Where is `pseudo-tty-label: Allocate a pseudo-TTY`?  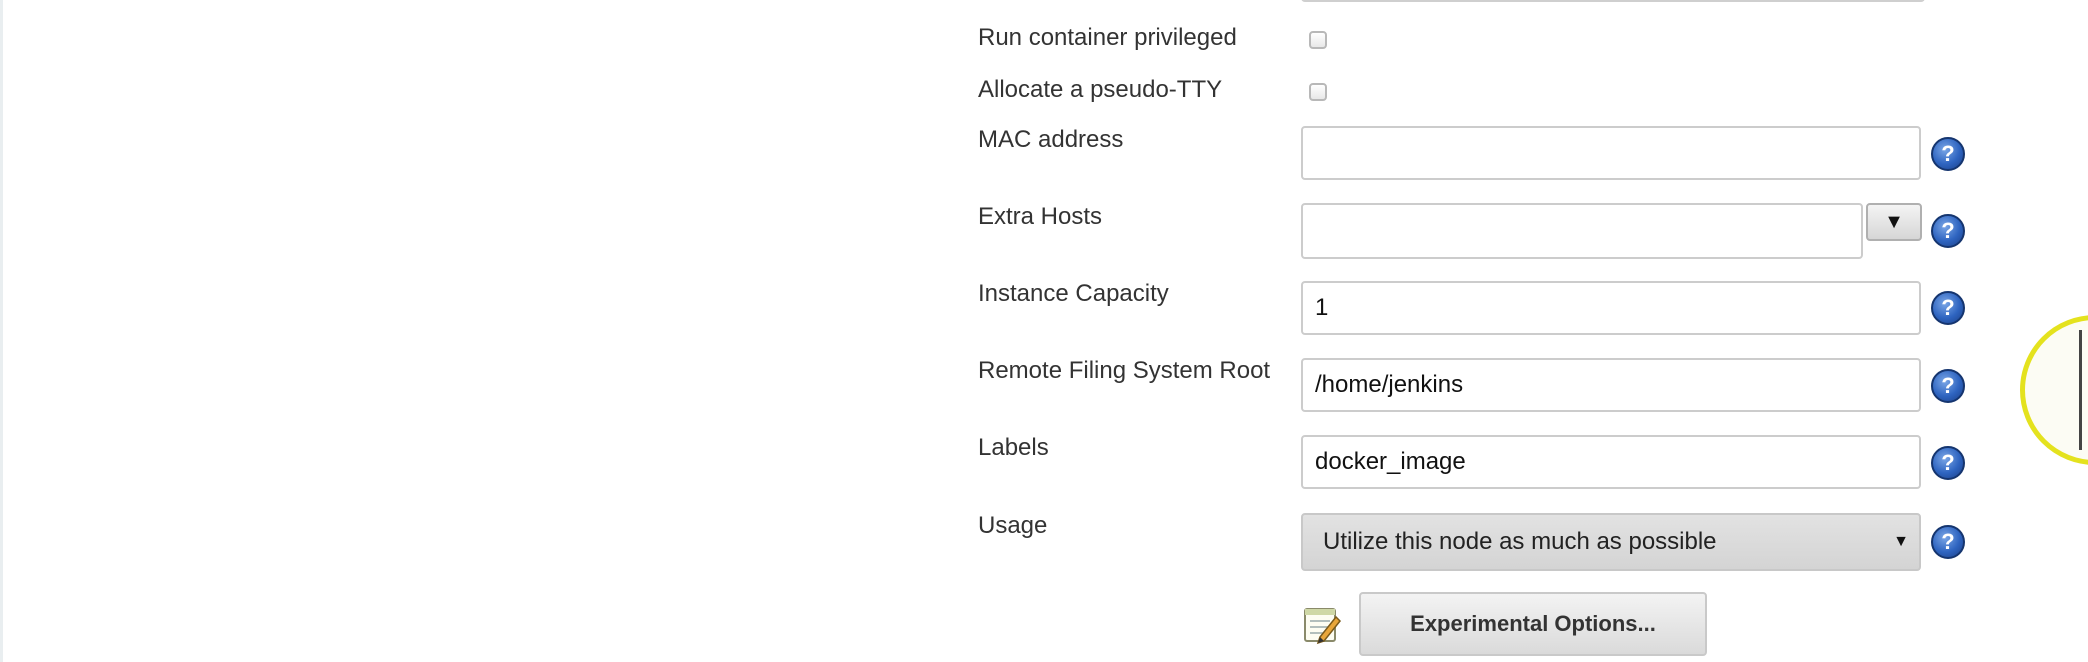 pseudo-tty-label: Allocate a pseudo-TTY is located at coordinates (1100, 89).